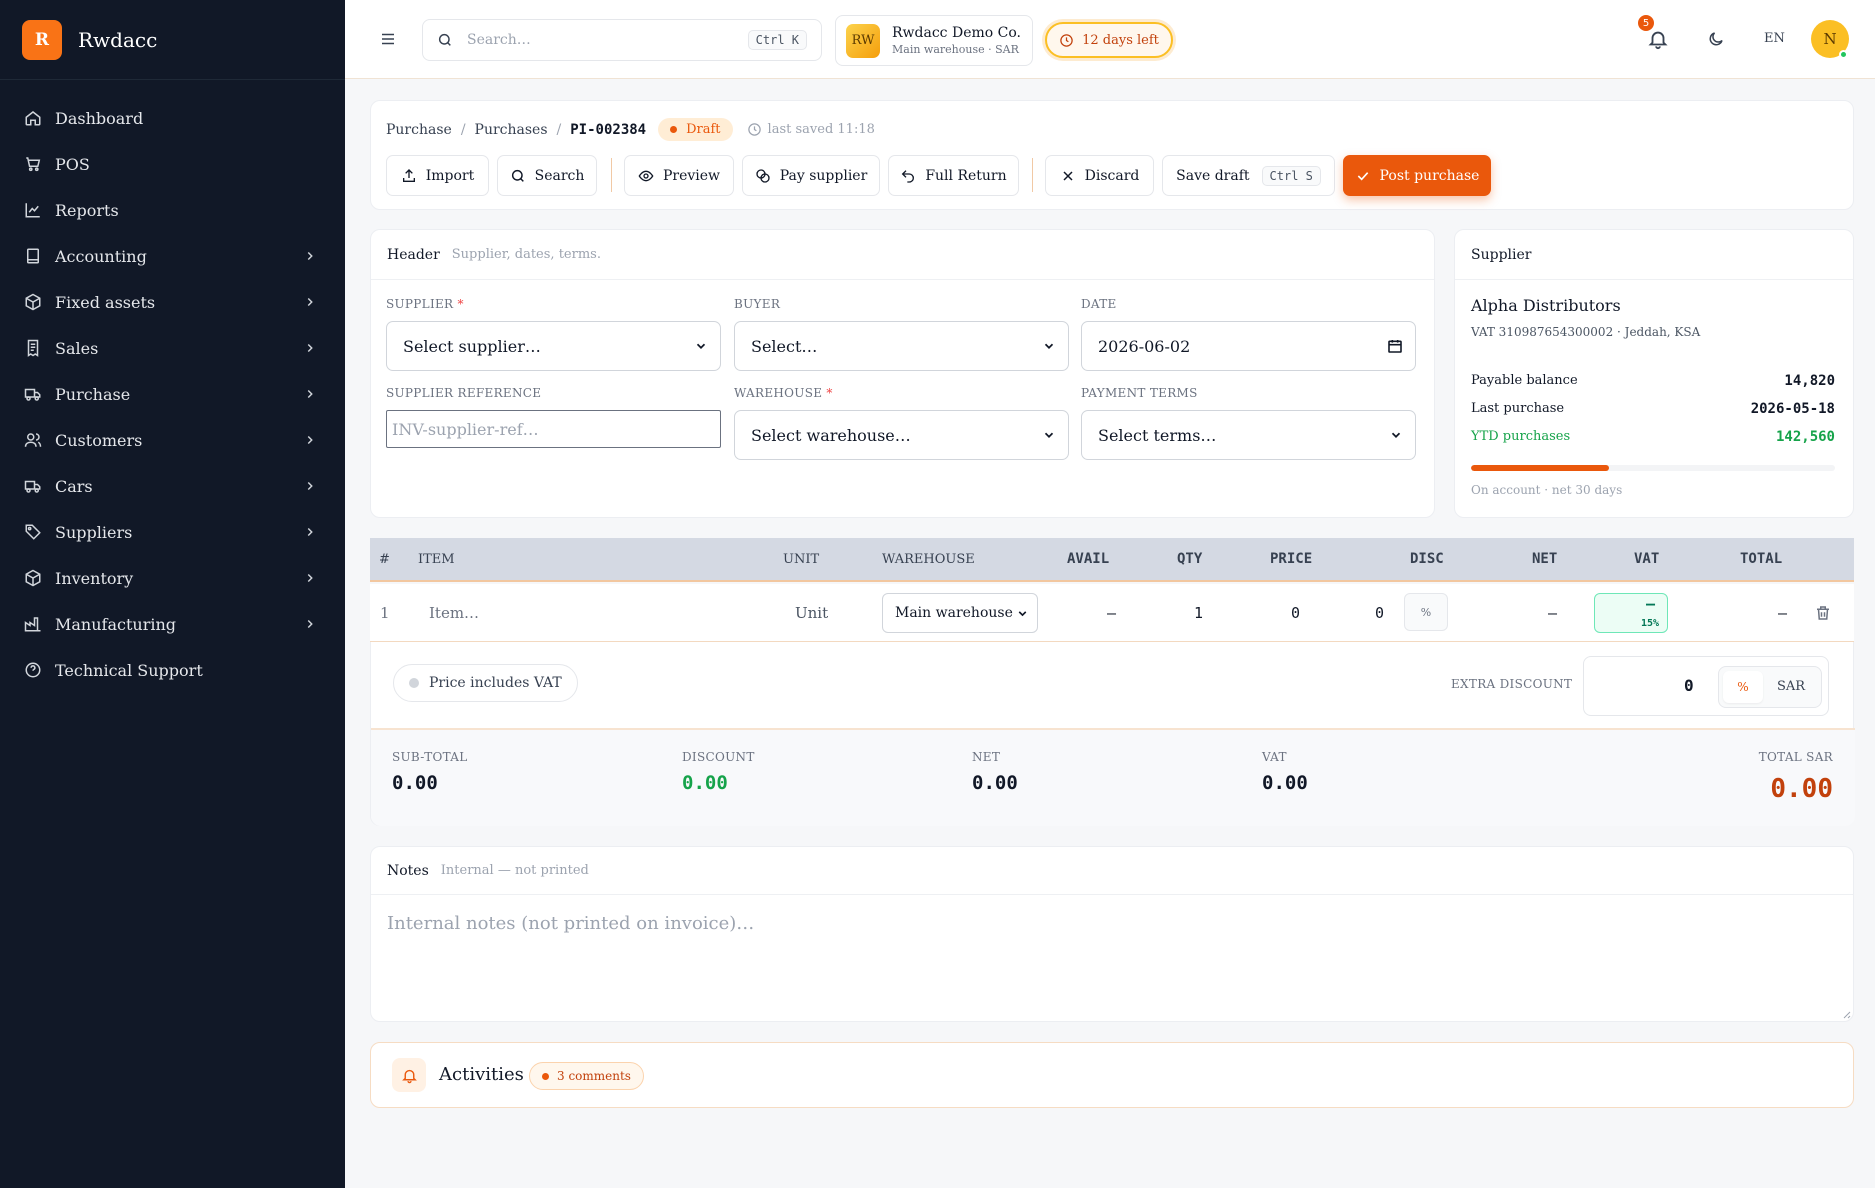  What do you see at coordinates (172, 164) in the screenshot?
I see `sidebar-item-pos: POS` at bounding box center [172, 164].